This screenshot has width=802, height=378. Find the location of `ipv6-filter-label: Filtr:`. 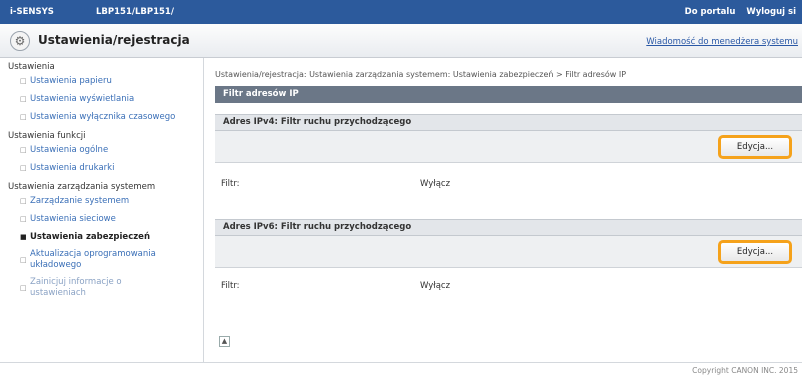

ipv6-filter-label: Filtr: is located at coordinates (230, 286).